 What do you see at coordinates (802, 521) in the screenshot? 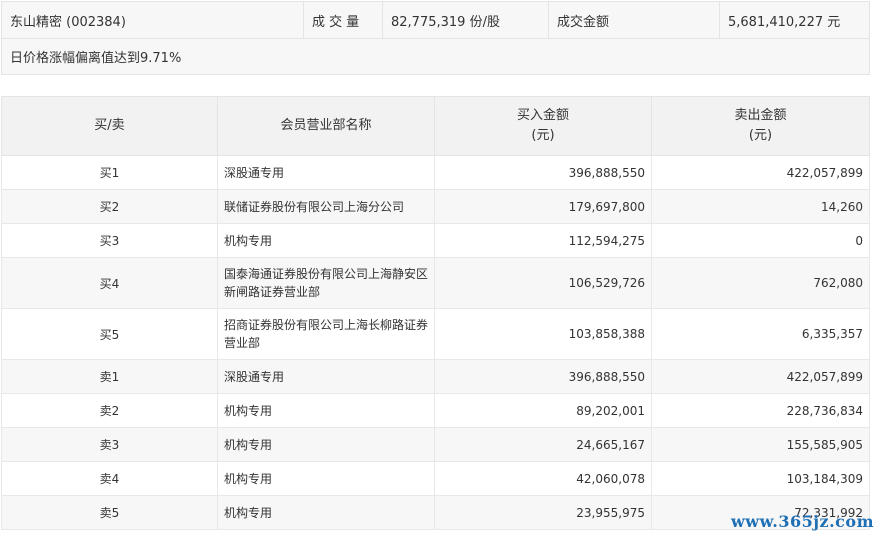
I see `site-watermark: www.365jz.com` at bounding box center [802, 521].